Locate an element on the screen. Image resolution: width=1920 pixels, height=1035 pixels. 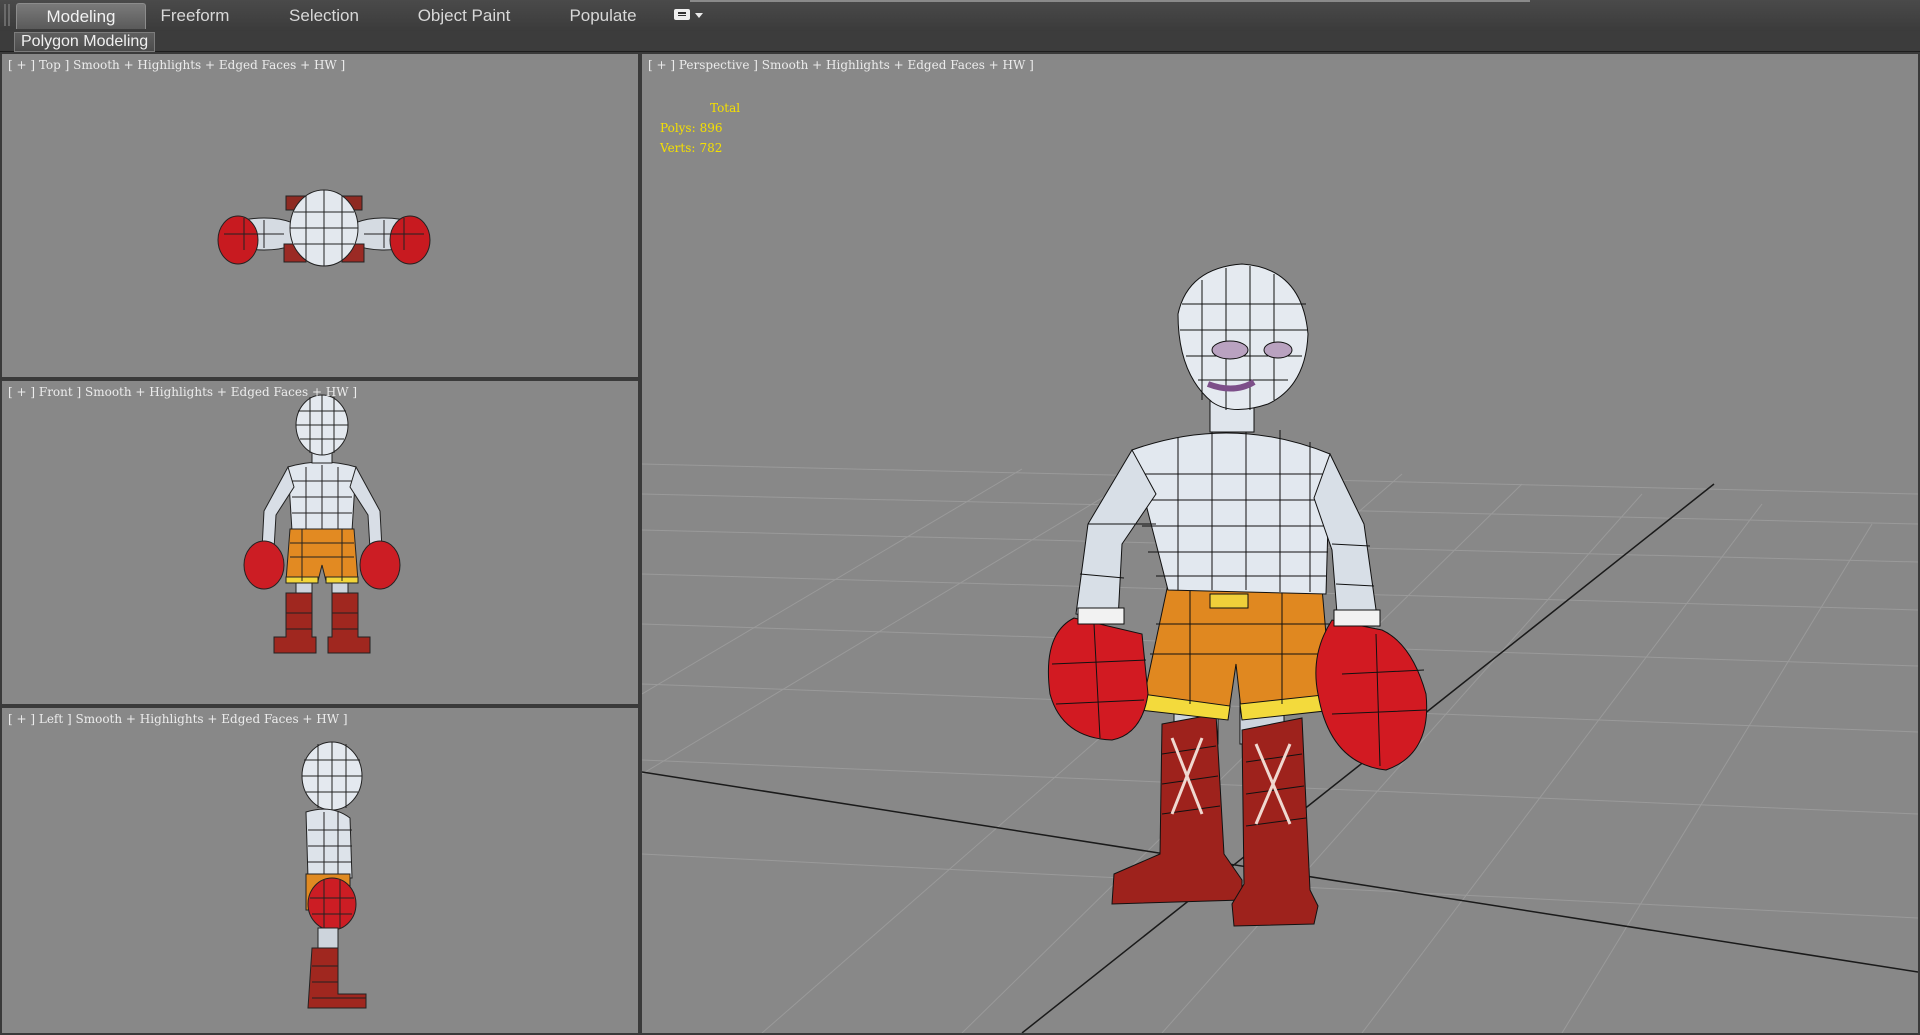
ribbon-panel-bar: Polygon Modeling is located at coordinates (960, 41).